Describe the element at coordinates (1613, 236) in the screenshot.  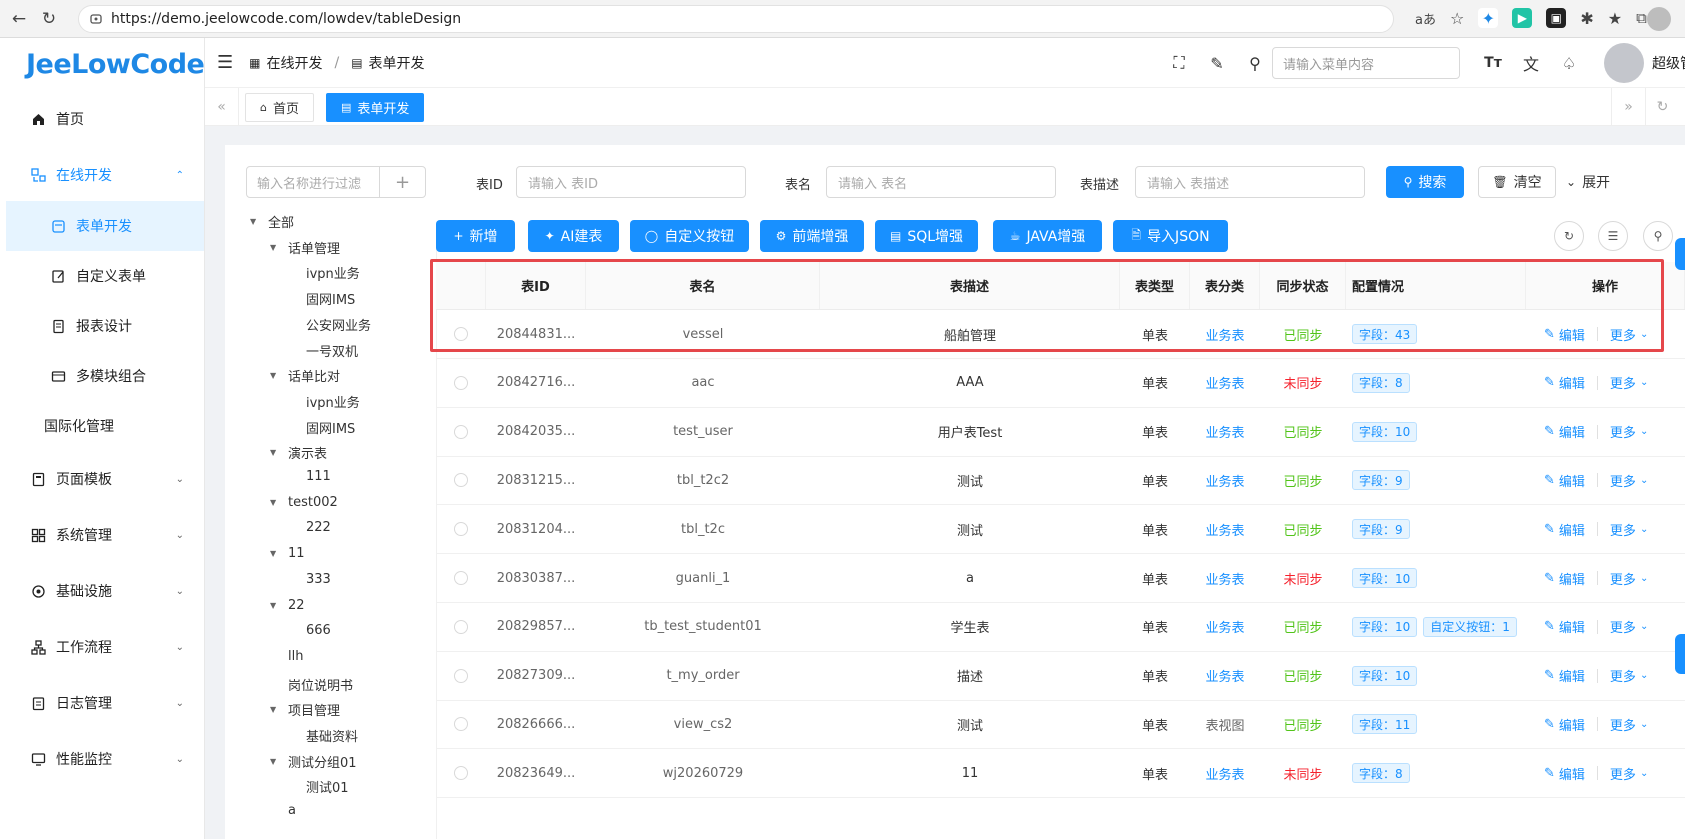
I see `column-settings-icon: ☰` at that location.